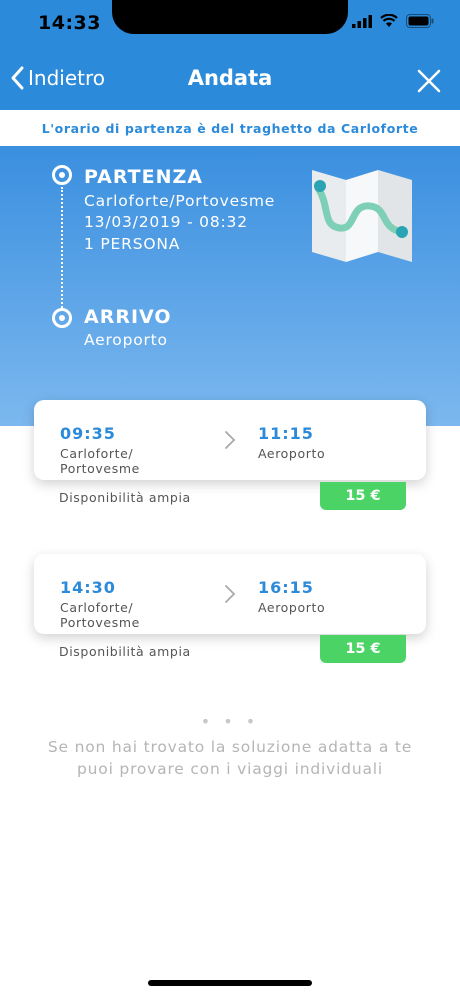 The width and height of the screenshot is (460, 996). I want to click on back-button: Indietro, so click(57, 78).